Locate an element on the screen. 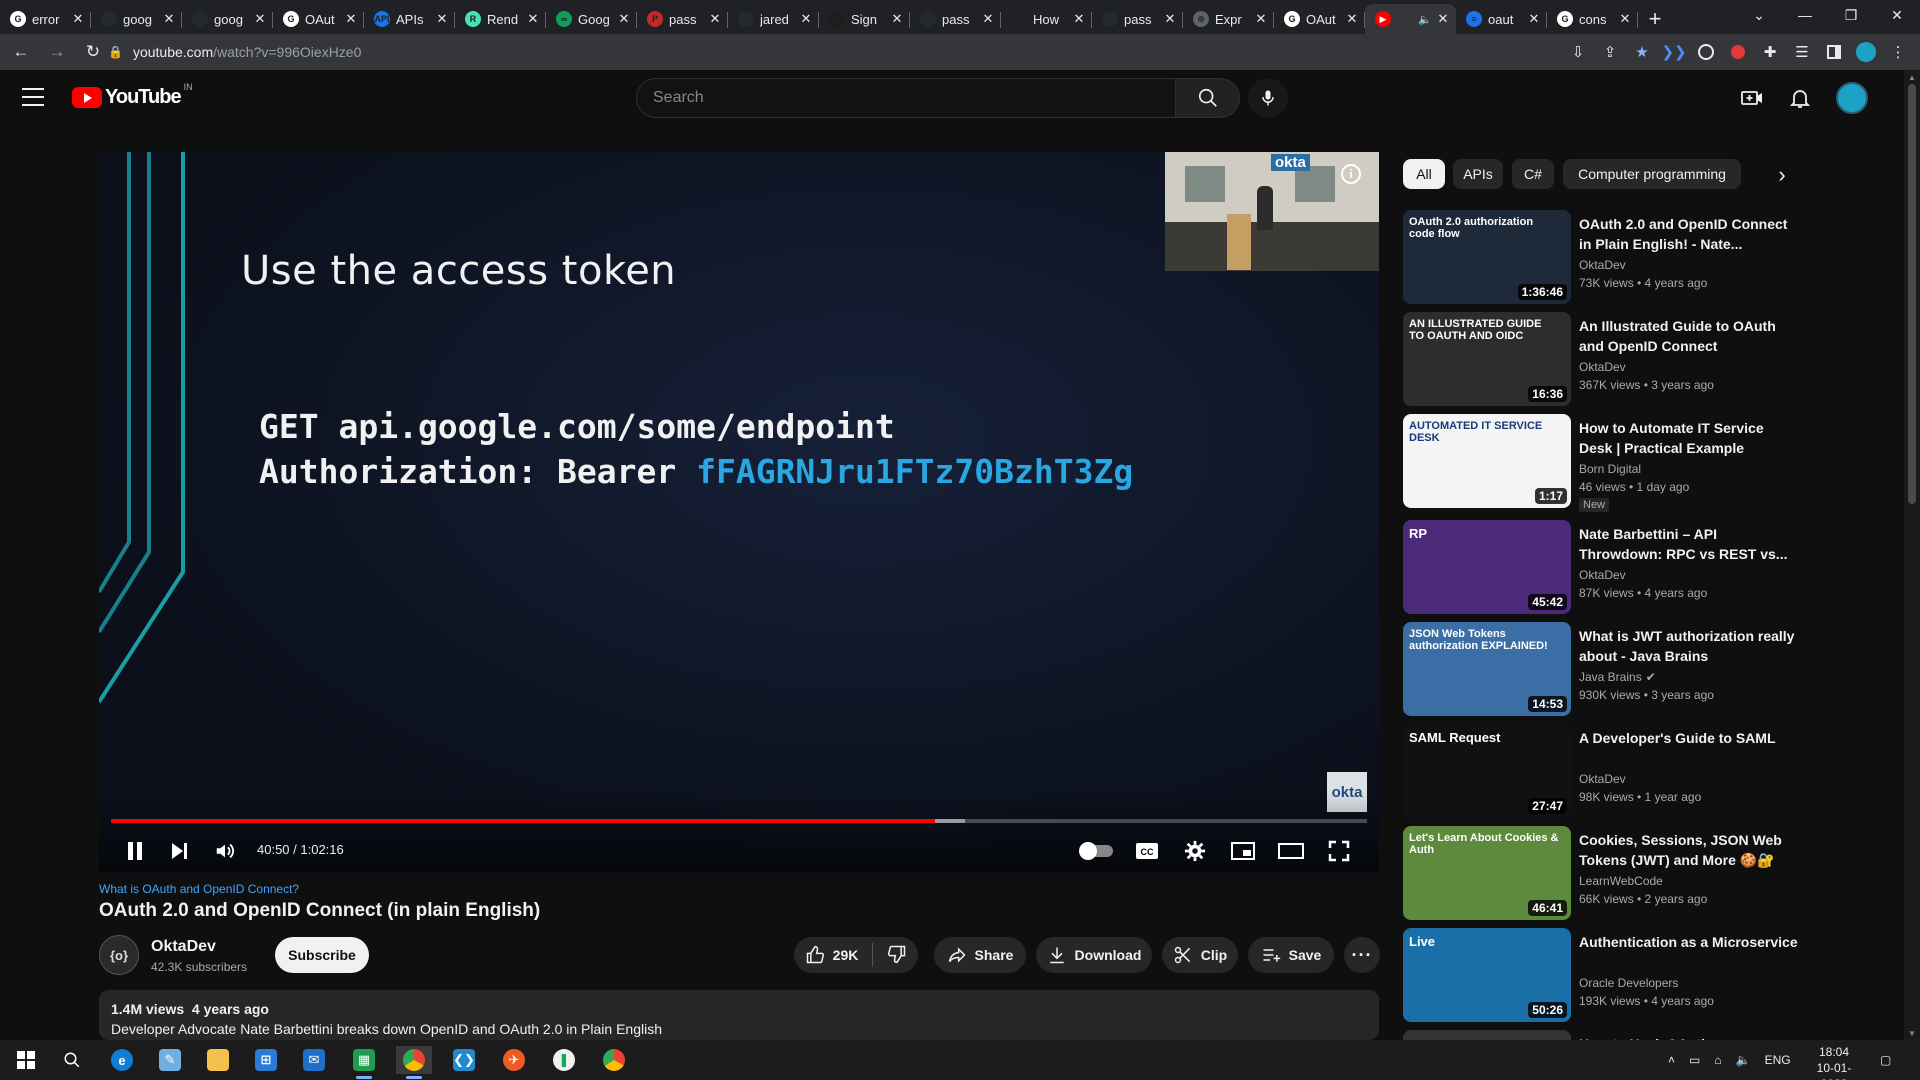 The image size is (1920, 1080). taskbar-edge: e is located at coordinates (122, 1060).